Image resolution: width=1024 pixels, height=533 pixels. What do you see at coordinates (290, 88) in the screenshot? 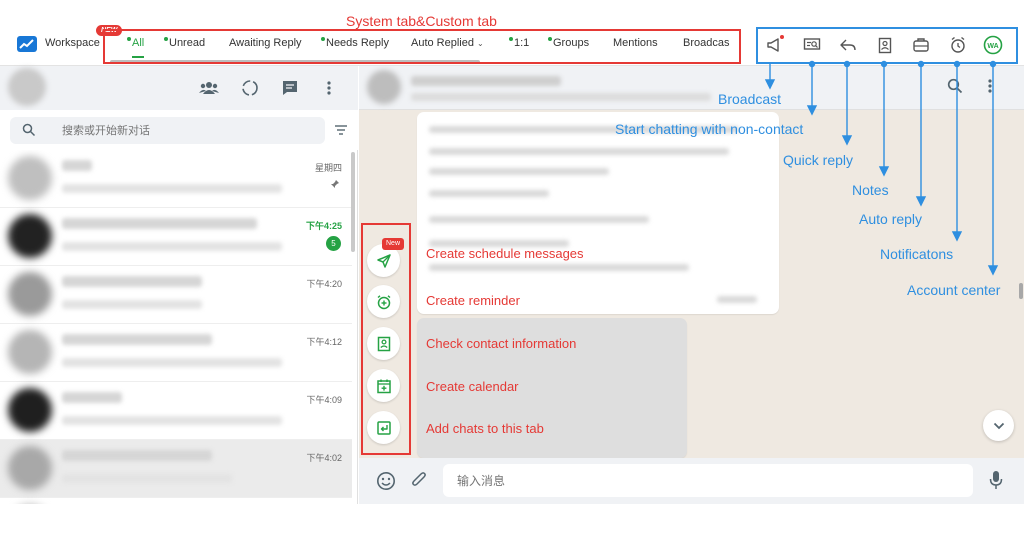
I see `new-chat-icon` at bounding box center [290, 88].